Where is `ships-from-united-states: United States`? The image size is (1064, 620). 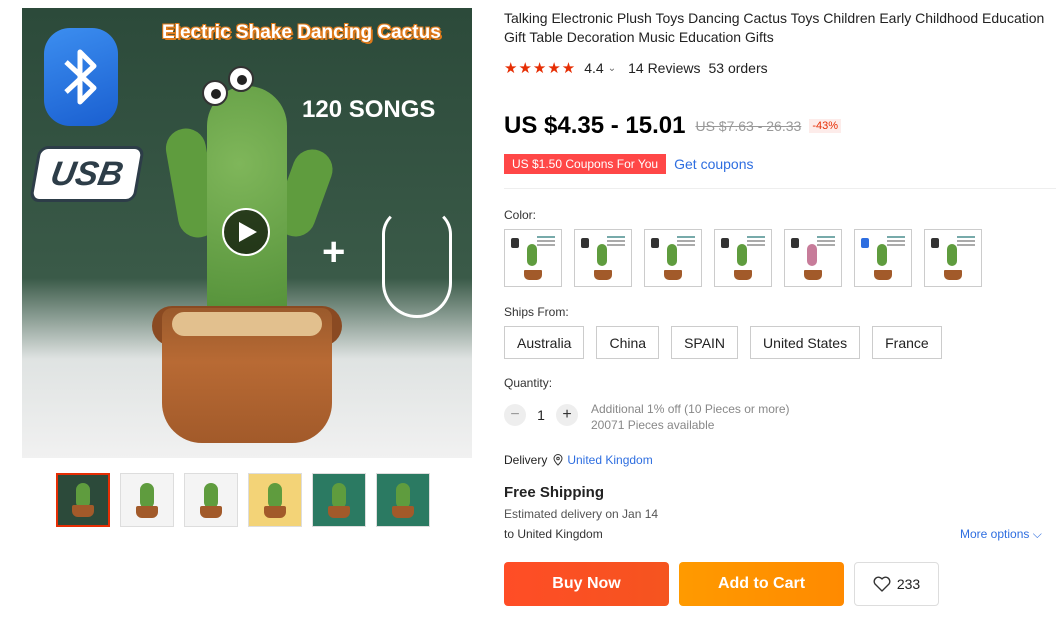 ships-from-united-states: United States is located at coordinates (805, 342).